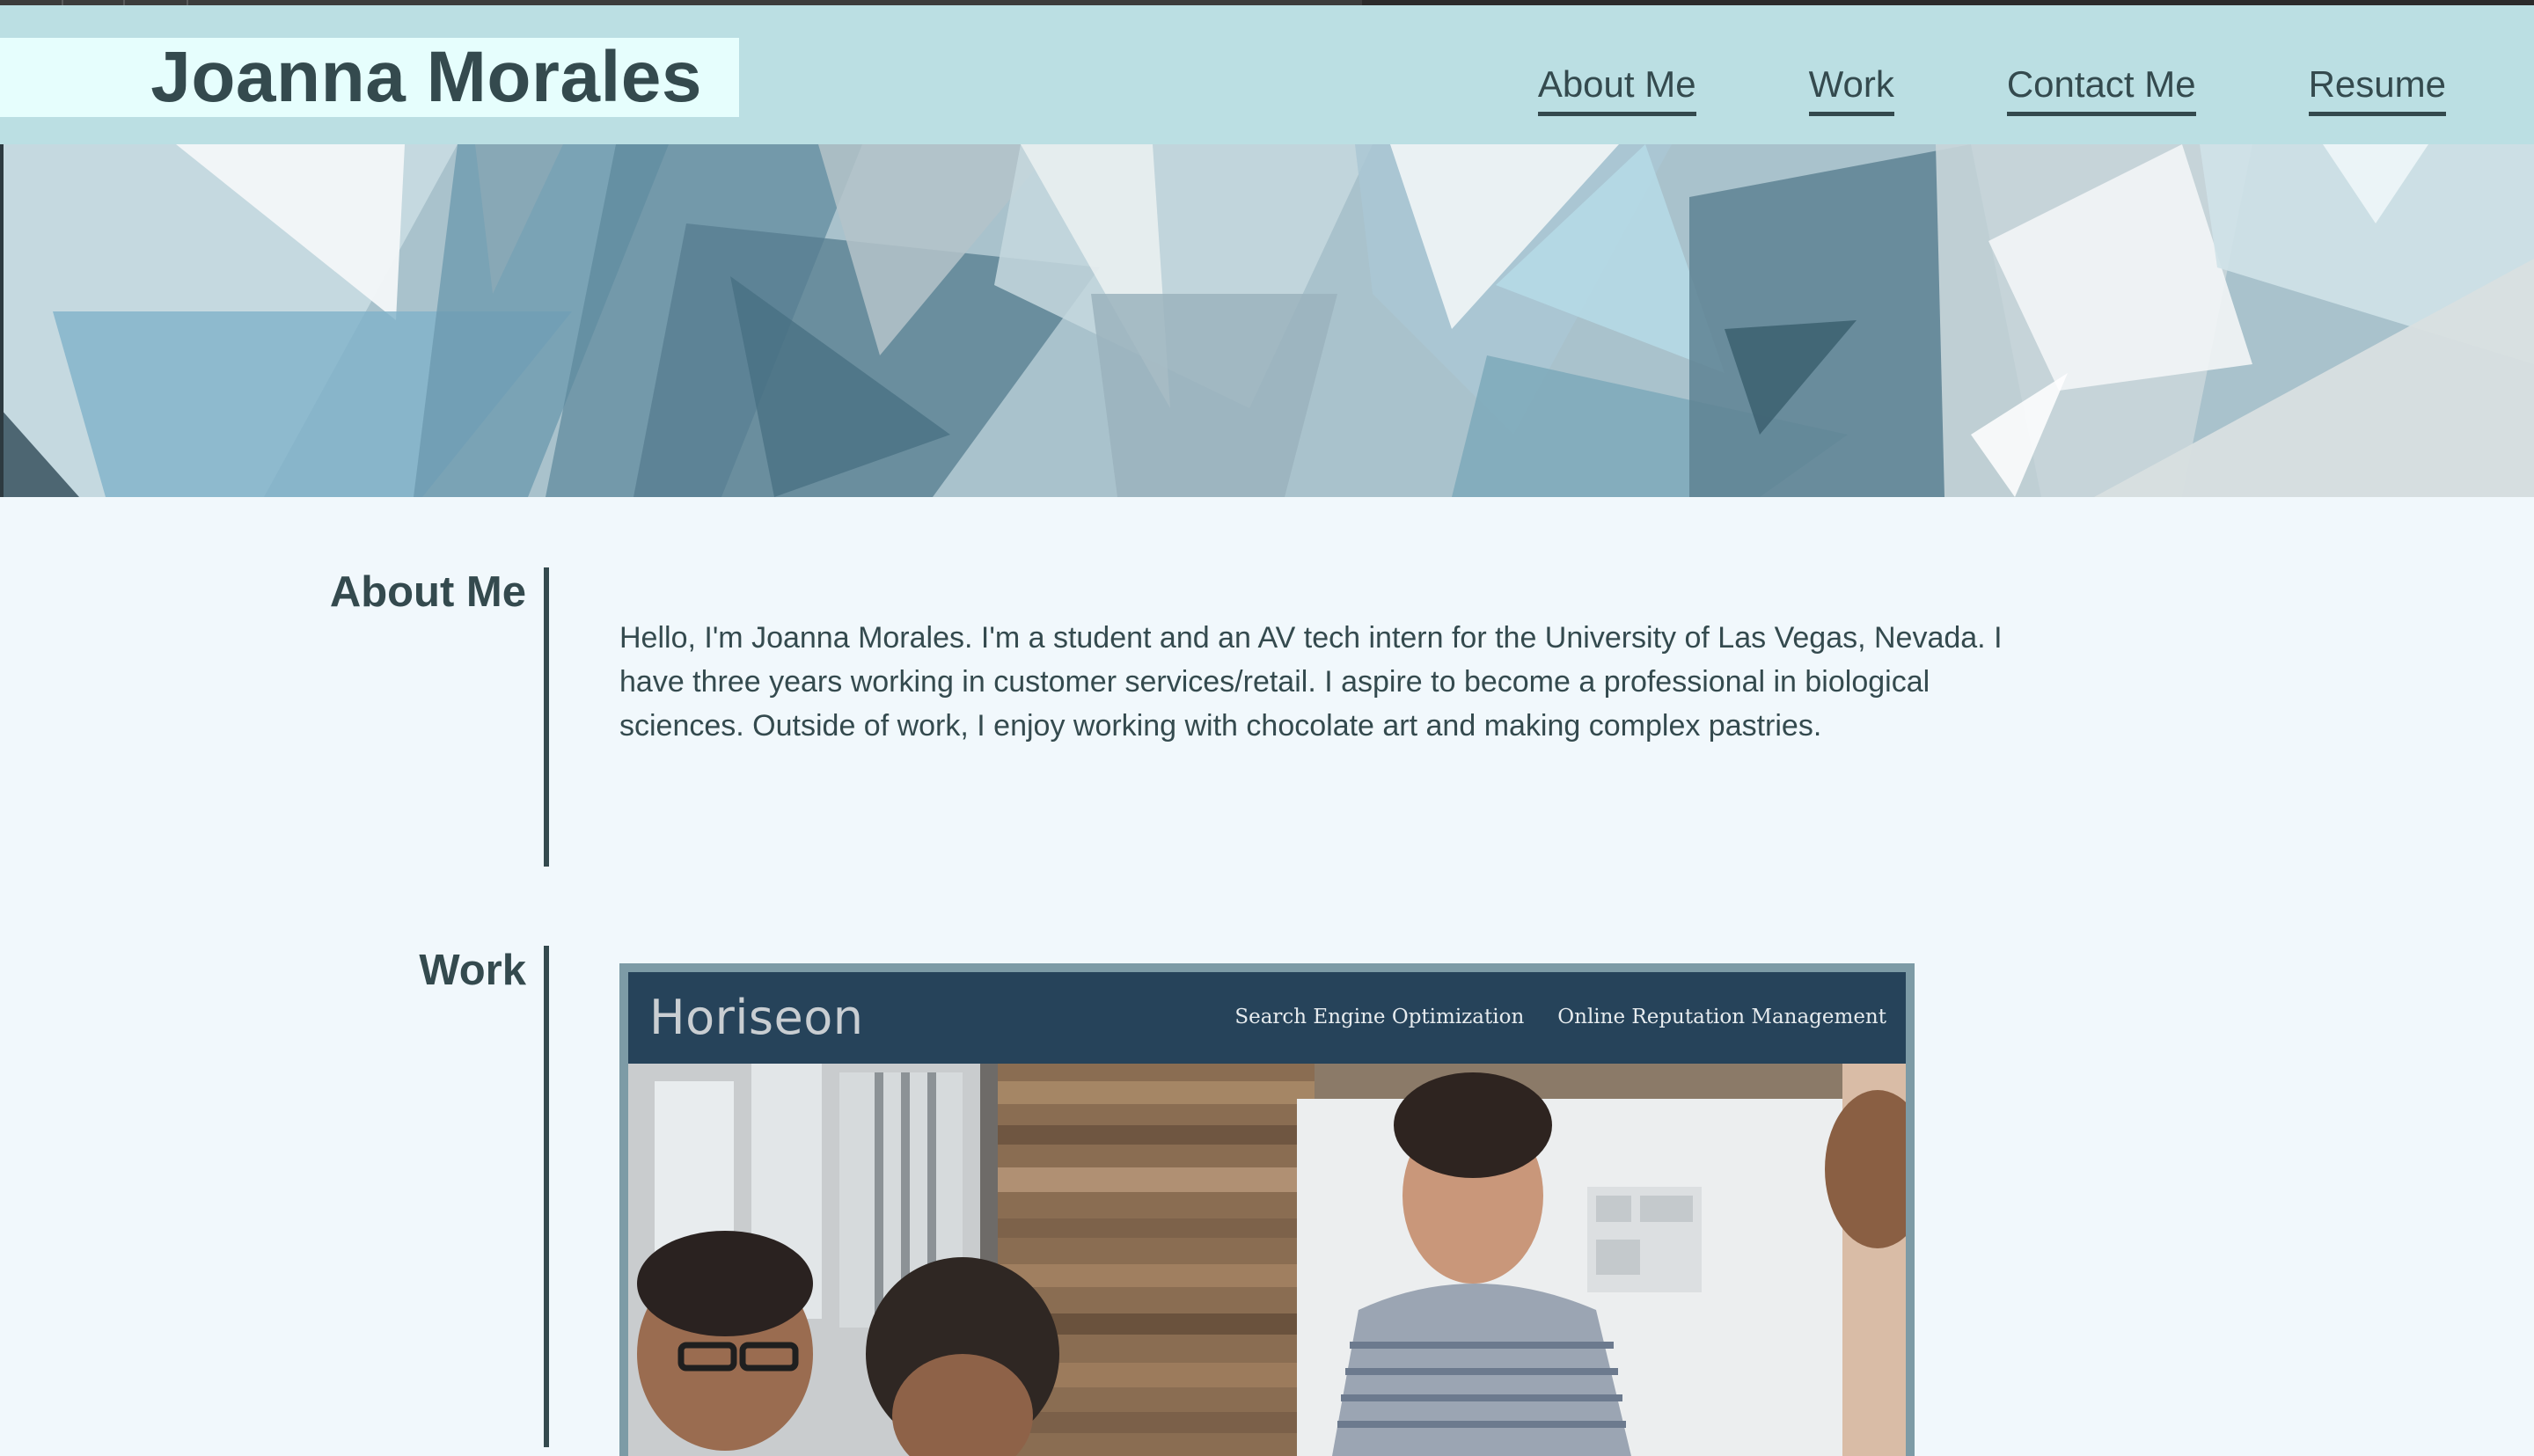  Describe the element at coordinates (2101, 89) in the screenshot. I see `nav-link-contact-me: Contact Me` at that location.